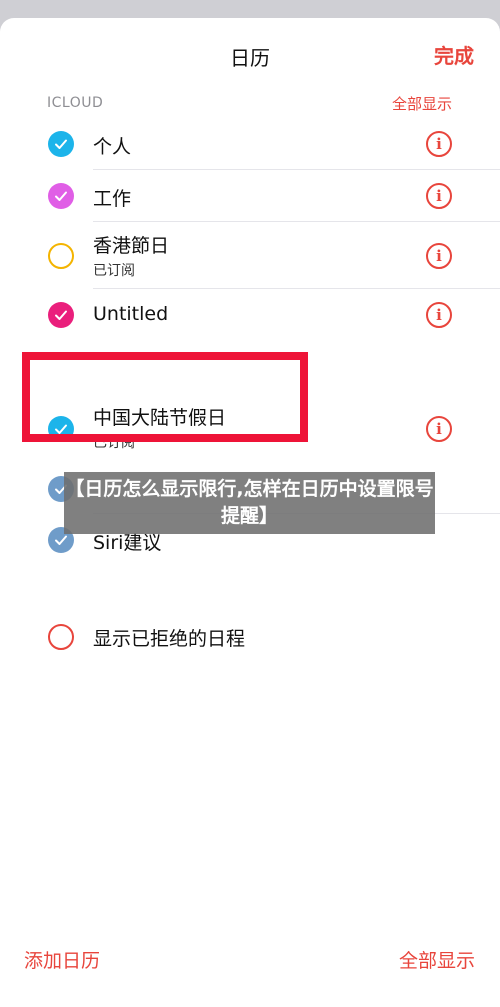 This screenshot has width=500, height=1007. What do you see at coordinates (112, 199) in the screenshot?
I see `calendar-name: 工作` at bounding box center [112, 199].